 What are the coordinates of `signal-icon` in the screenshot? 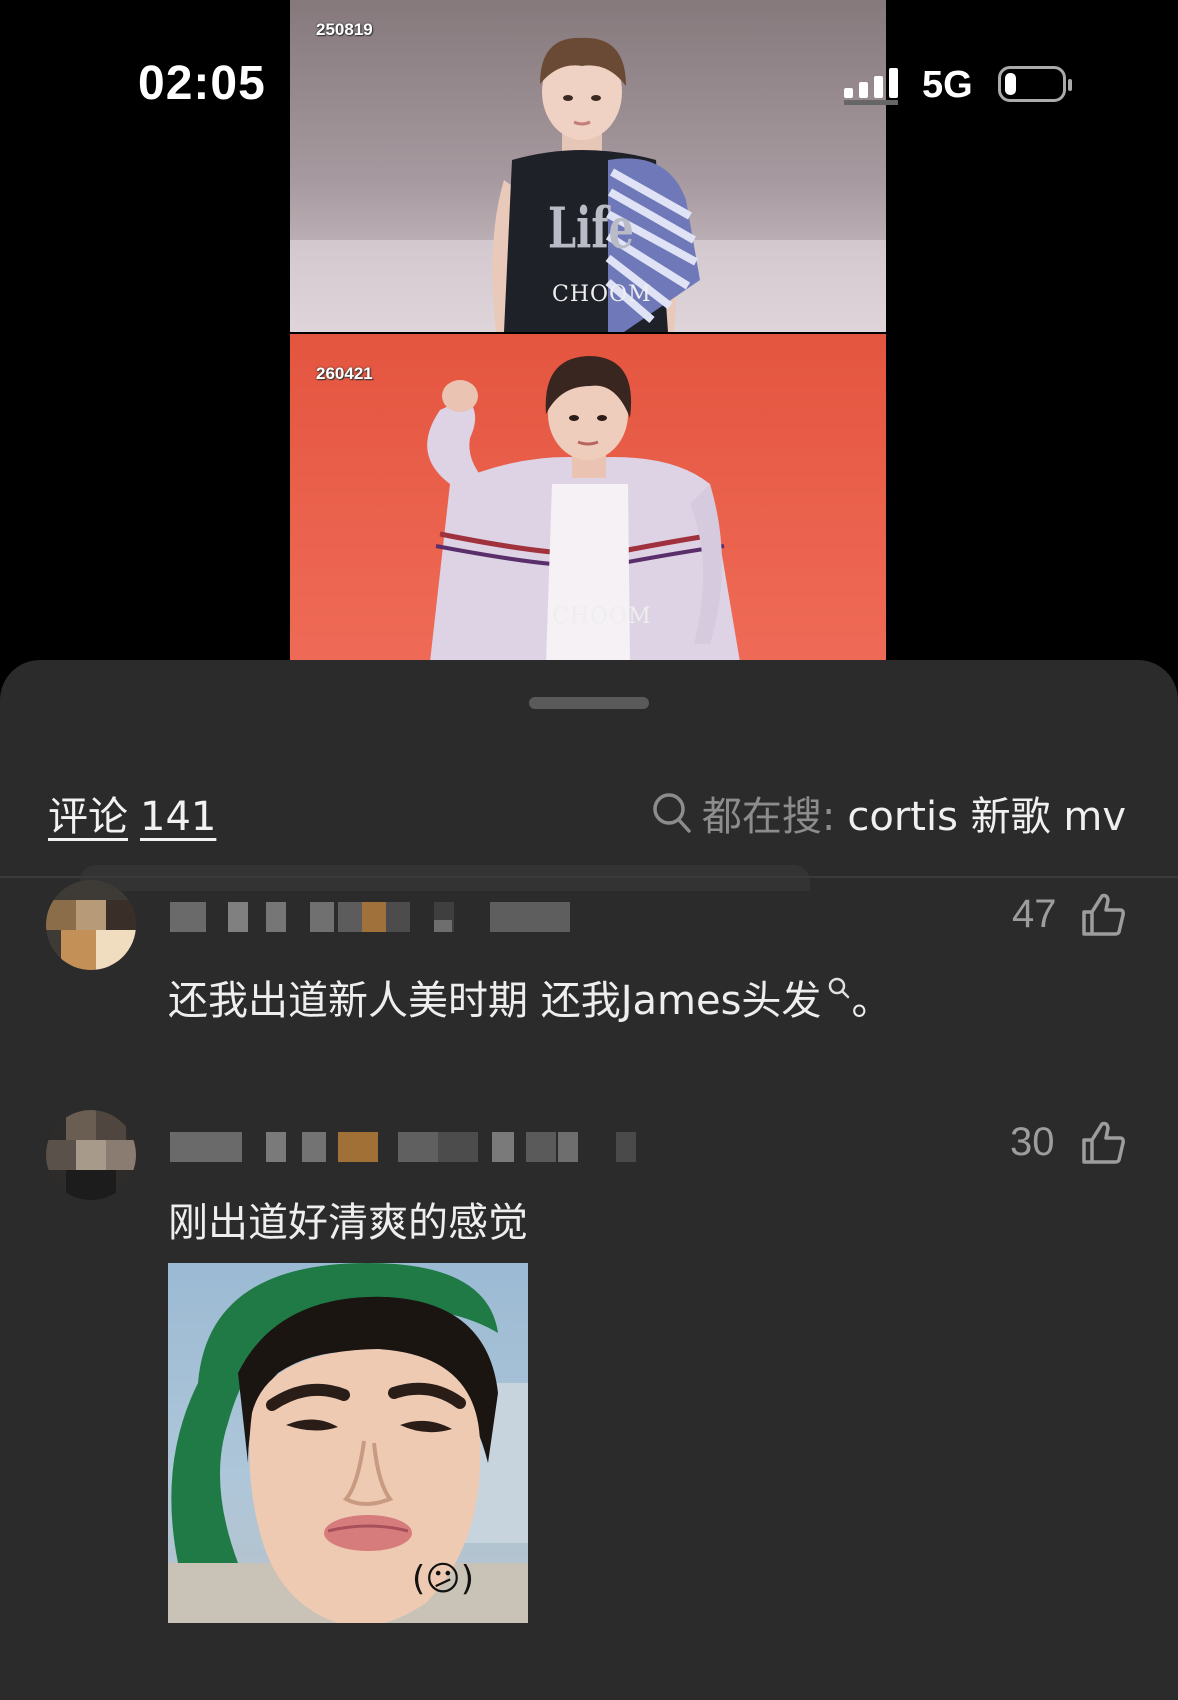 It's located at (871, 86).